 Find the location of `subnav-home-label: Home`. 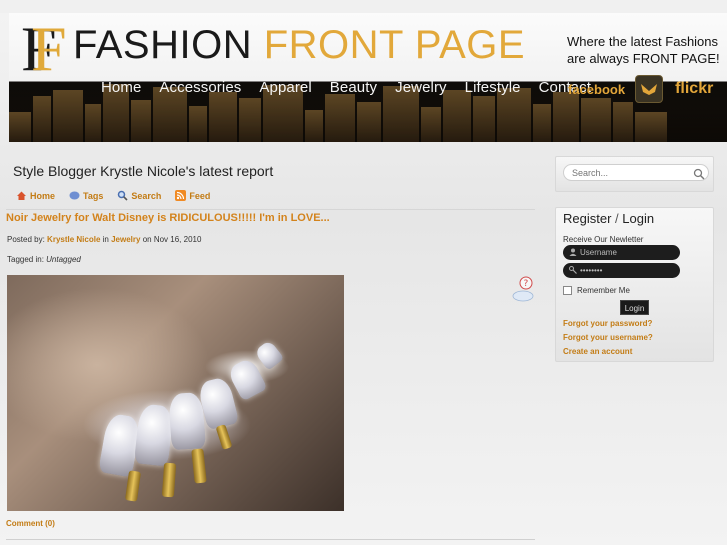

subnav-home-label: Home is located at coordinates (43, 195).